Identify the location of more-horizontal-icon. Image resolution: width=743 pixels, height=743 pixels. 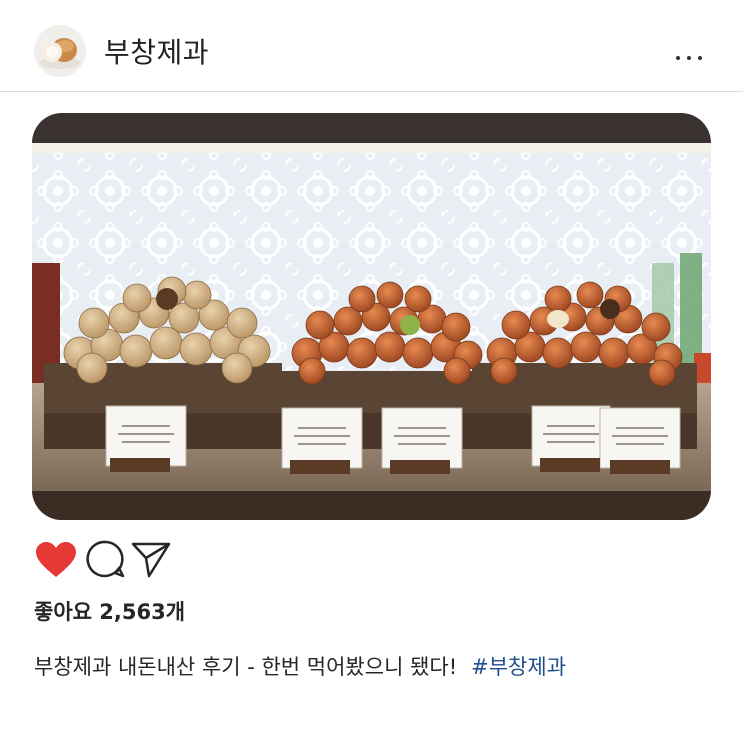
(692, 57).